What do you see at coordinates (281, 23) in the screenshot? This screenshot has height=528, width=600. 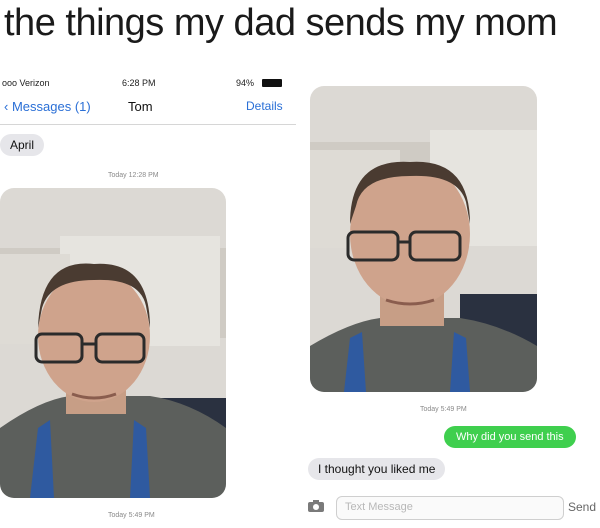 I see `meme-caption: the things my dad sends my mom` at bounding box center [281, 23].